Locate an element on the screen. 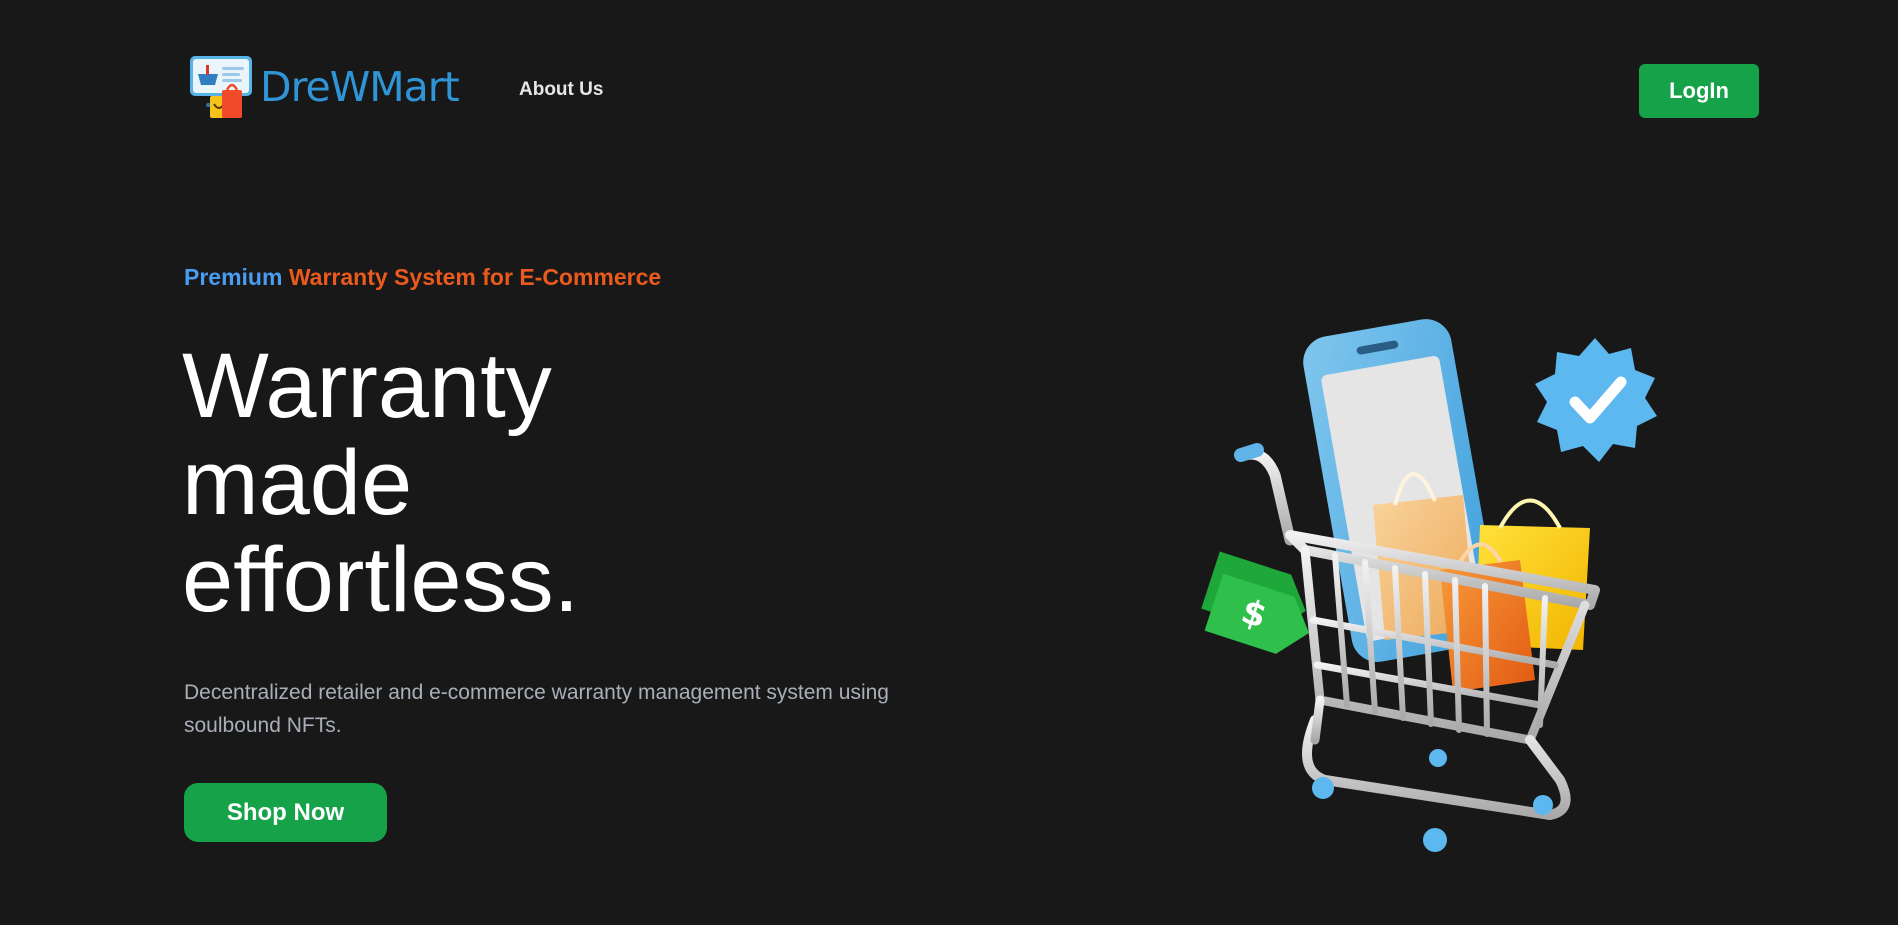 Image resolution: width=1898 pixels, height=925 pixels. shop-logo-icon is located at coordinates (221, 87).